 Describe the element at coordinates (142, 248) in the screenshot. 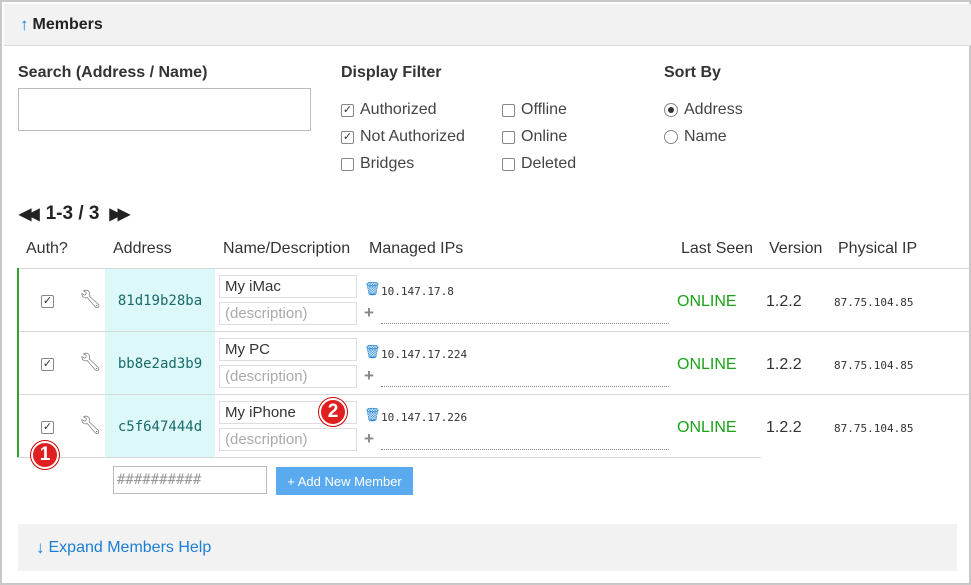

I see `column-address: Address` at that location.